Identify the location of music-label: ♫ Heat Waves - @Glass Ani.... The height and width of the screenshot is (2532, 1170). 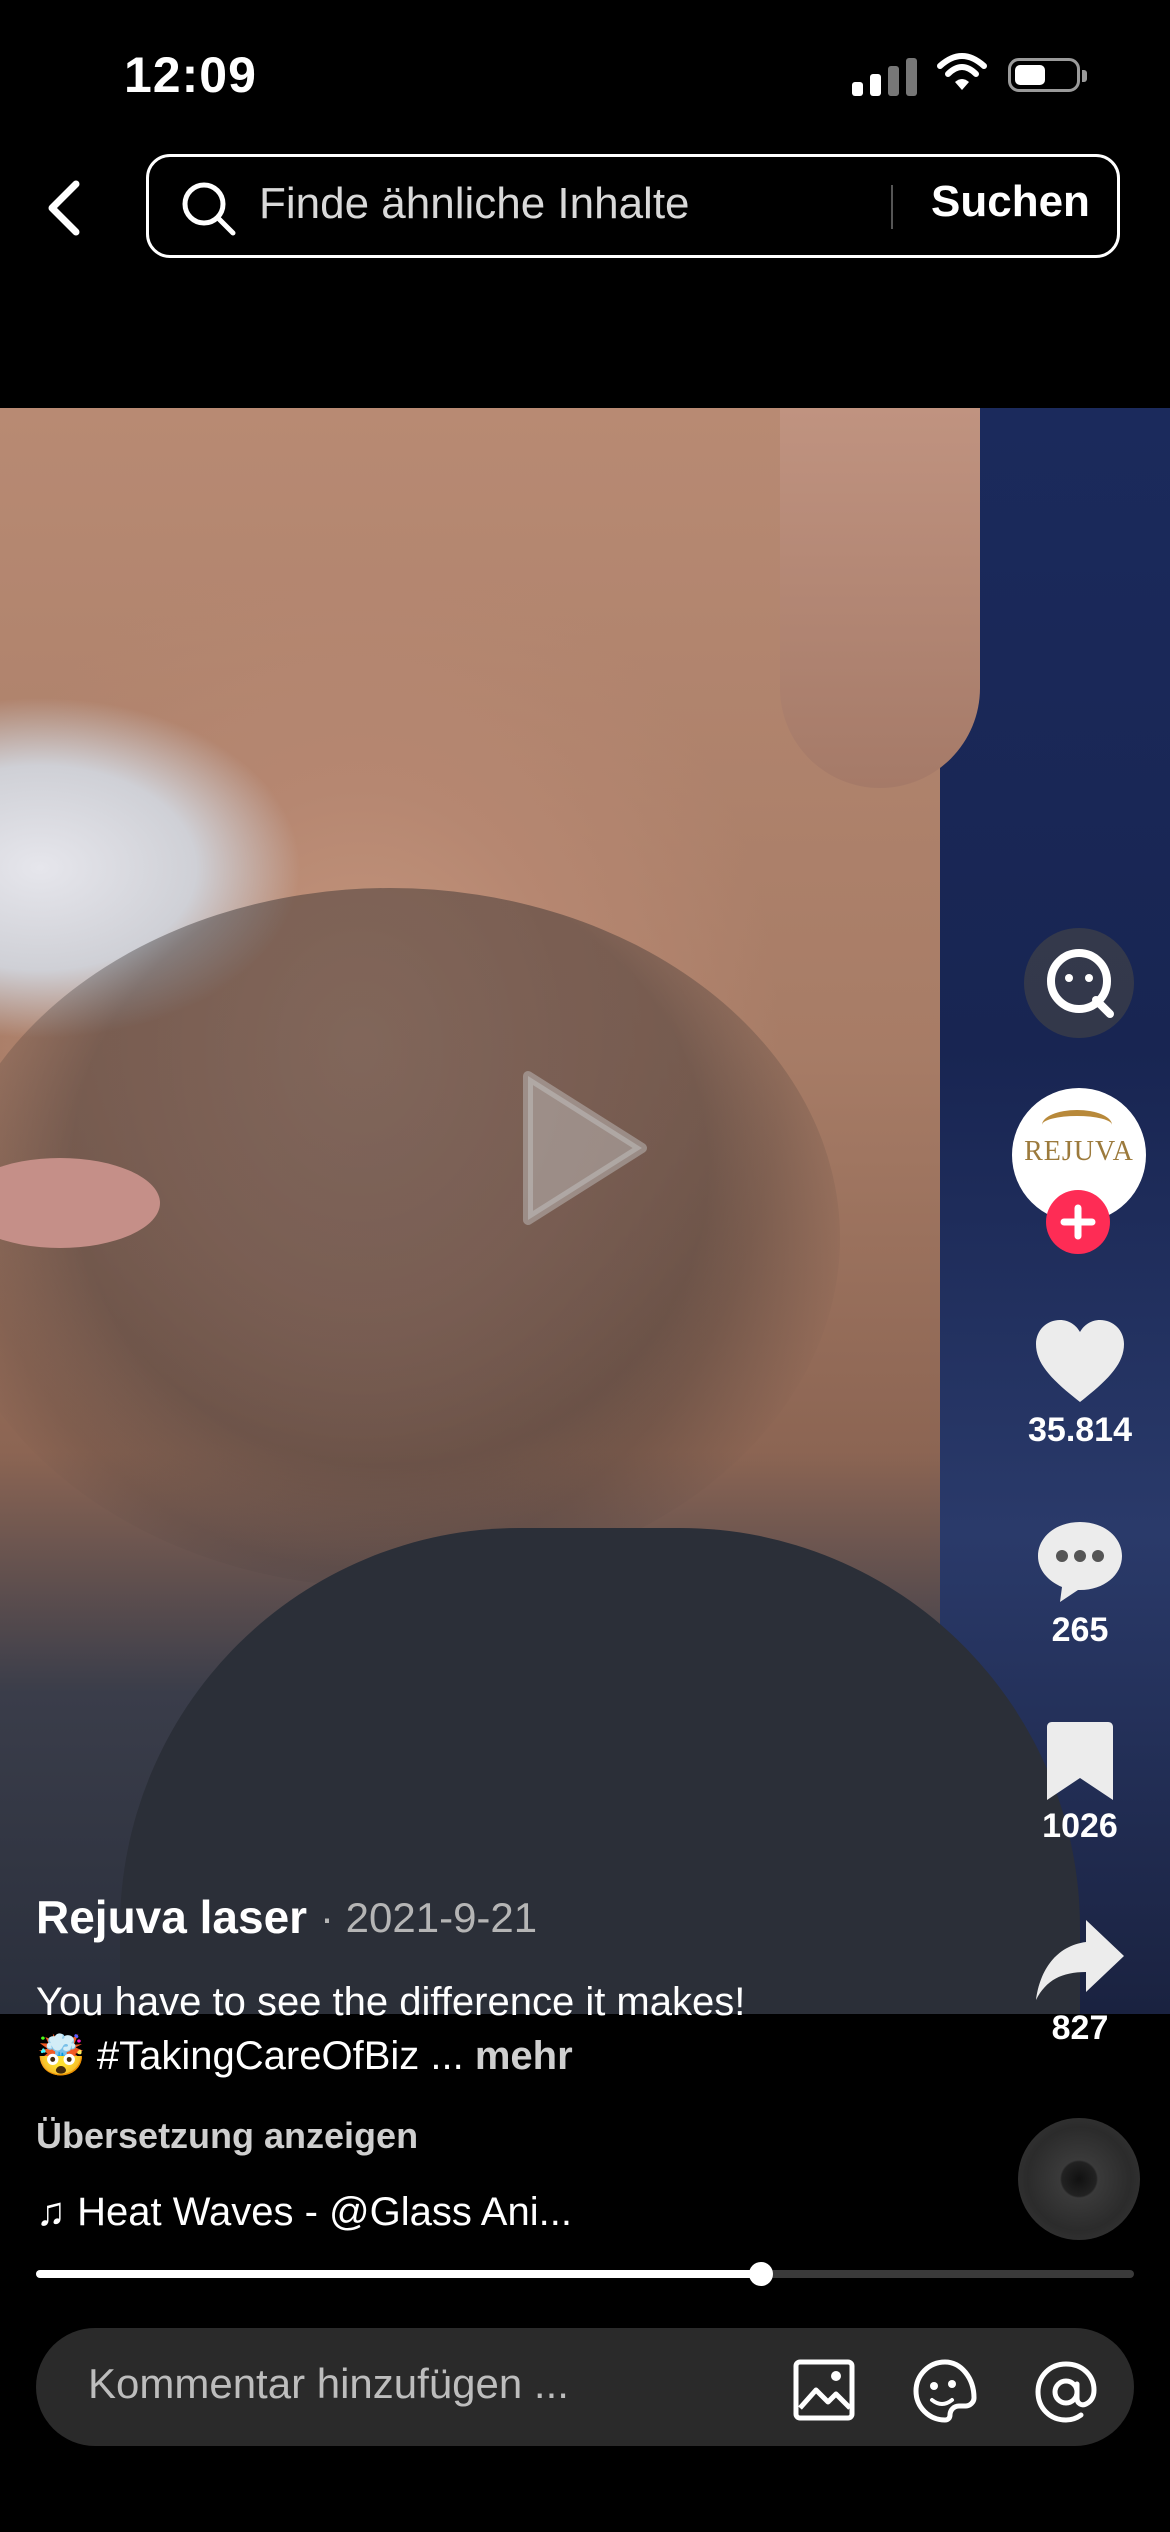
(304, 2212).